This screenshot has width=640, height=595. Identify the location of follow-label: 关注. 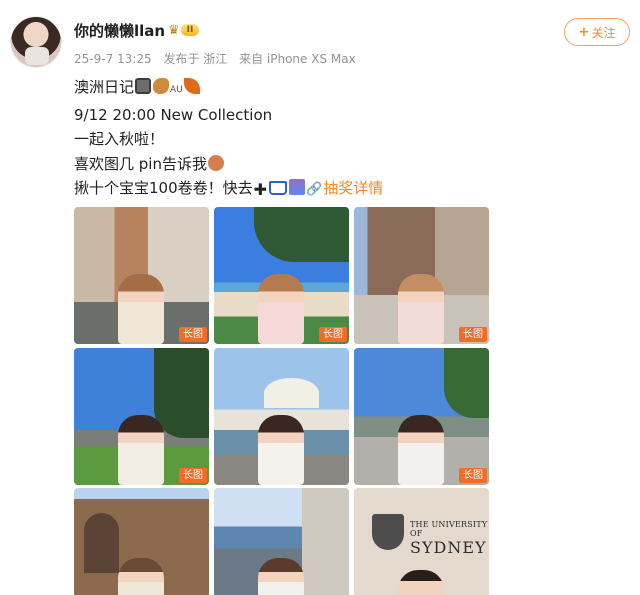
(603, 32).